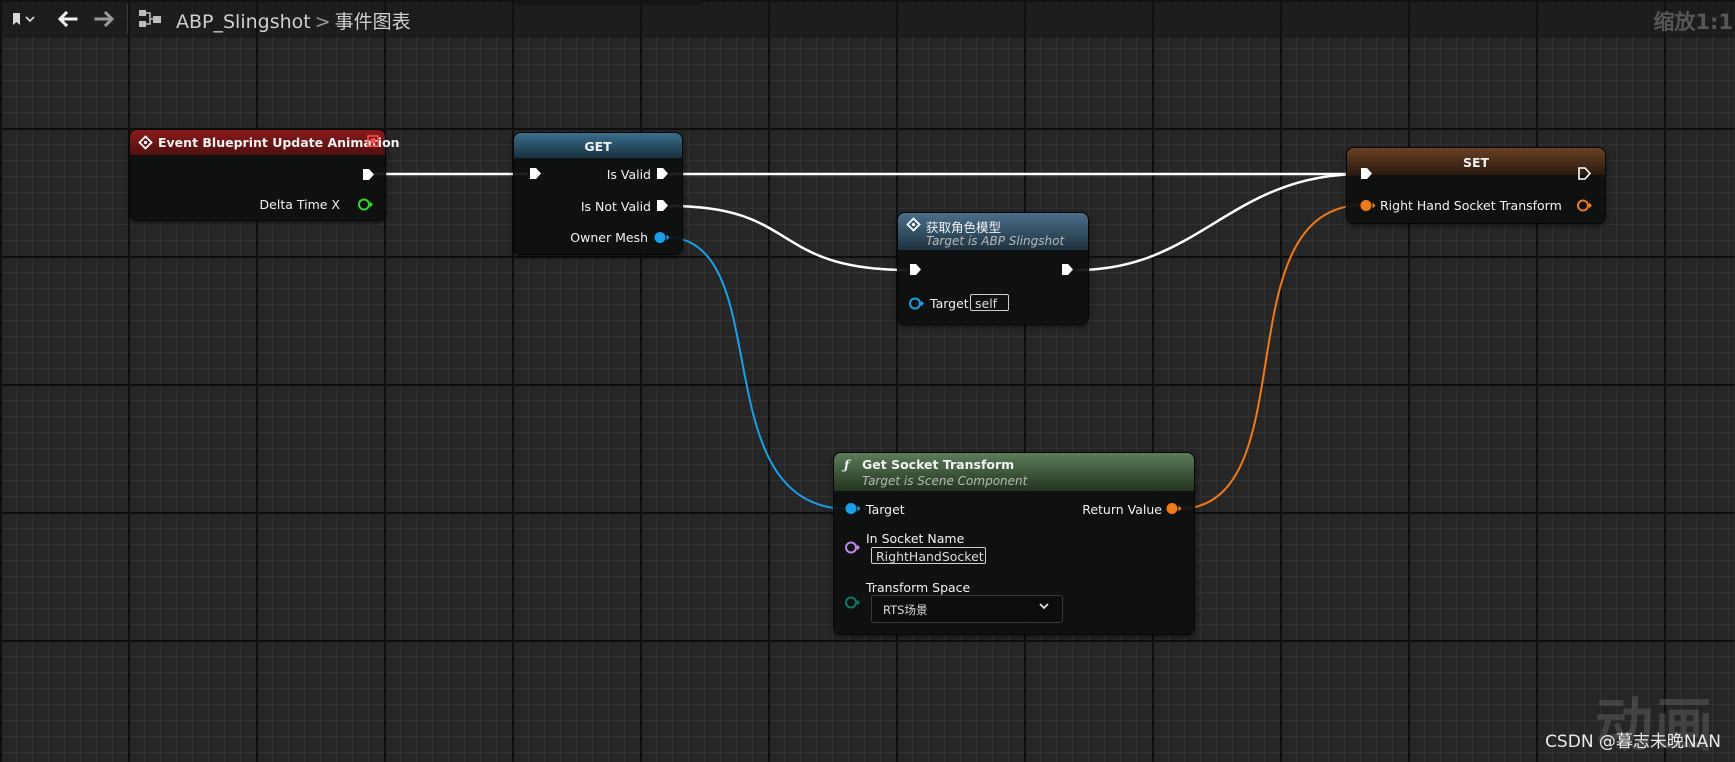 The height and width of the screenshot is (762, 1735). Describe the element at coordinates (867, 19) in the screenshot. I see `toolbar: ABP_Slingshot > 事件图表 缩放1:1` at that location.